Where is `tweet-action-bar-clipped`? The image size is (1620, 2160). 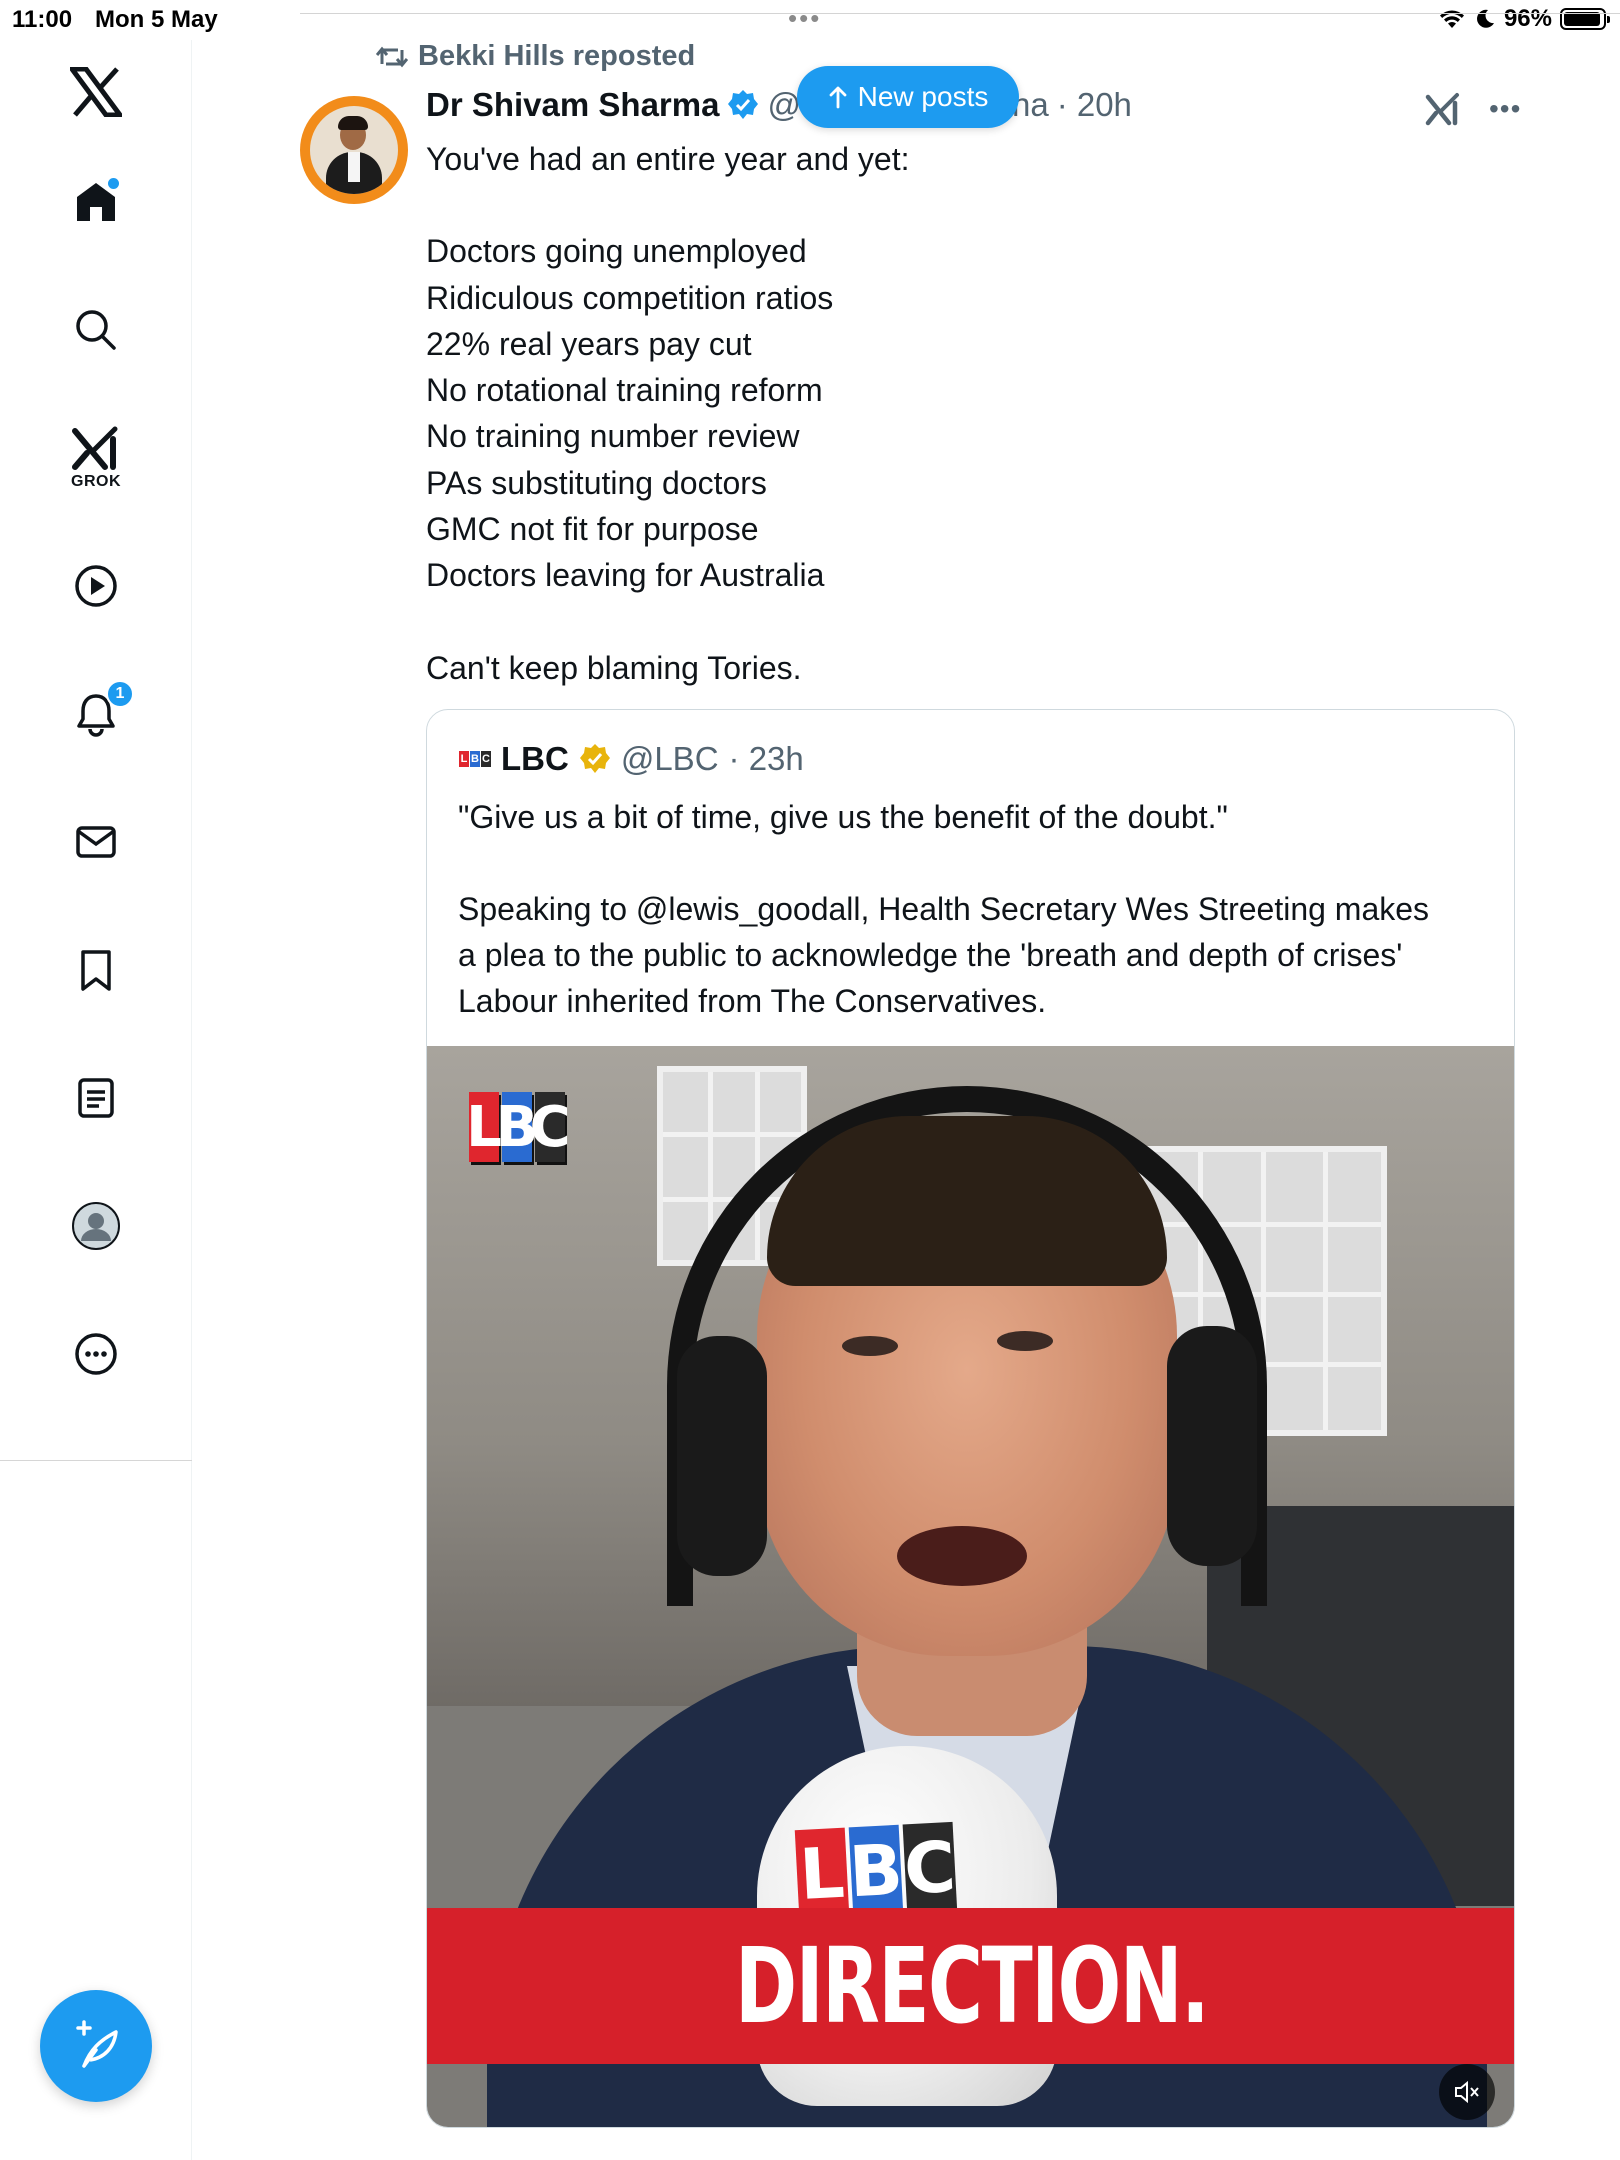
tweet-action-bar-clipped is located at coordinates (971, 2154).